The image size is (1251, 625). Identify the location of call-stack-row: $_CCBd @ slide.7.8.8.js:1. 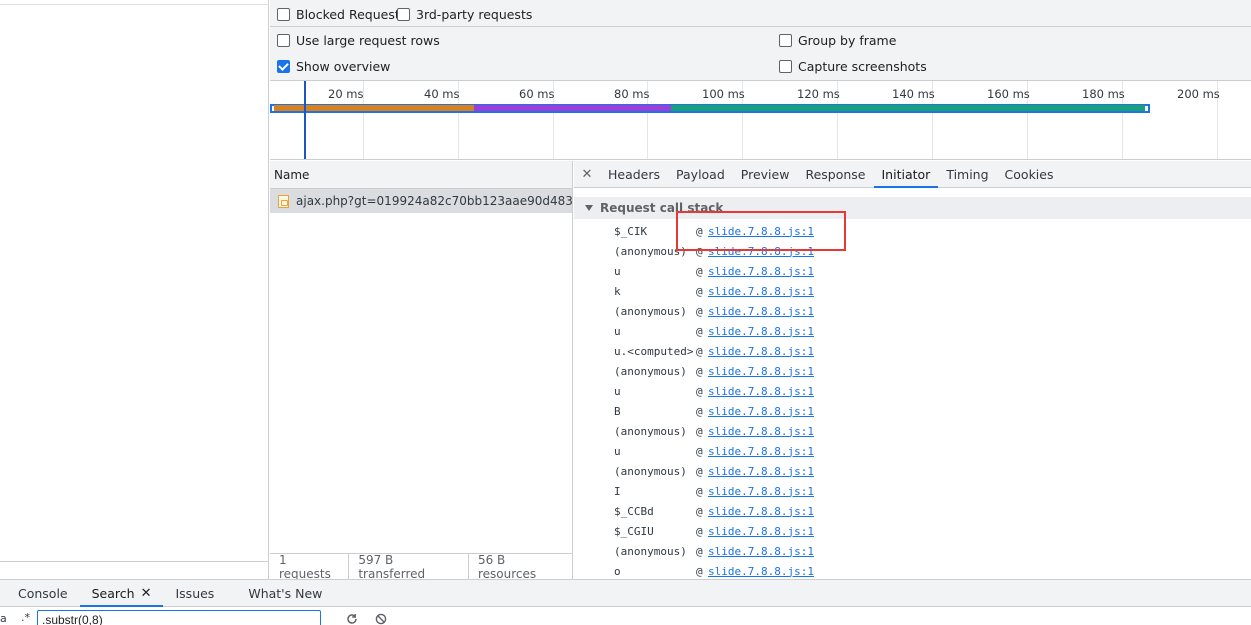
(714, 511).